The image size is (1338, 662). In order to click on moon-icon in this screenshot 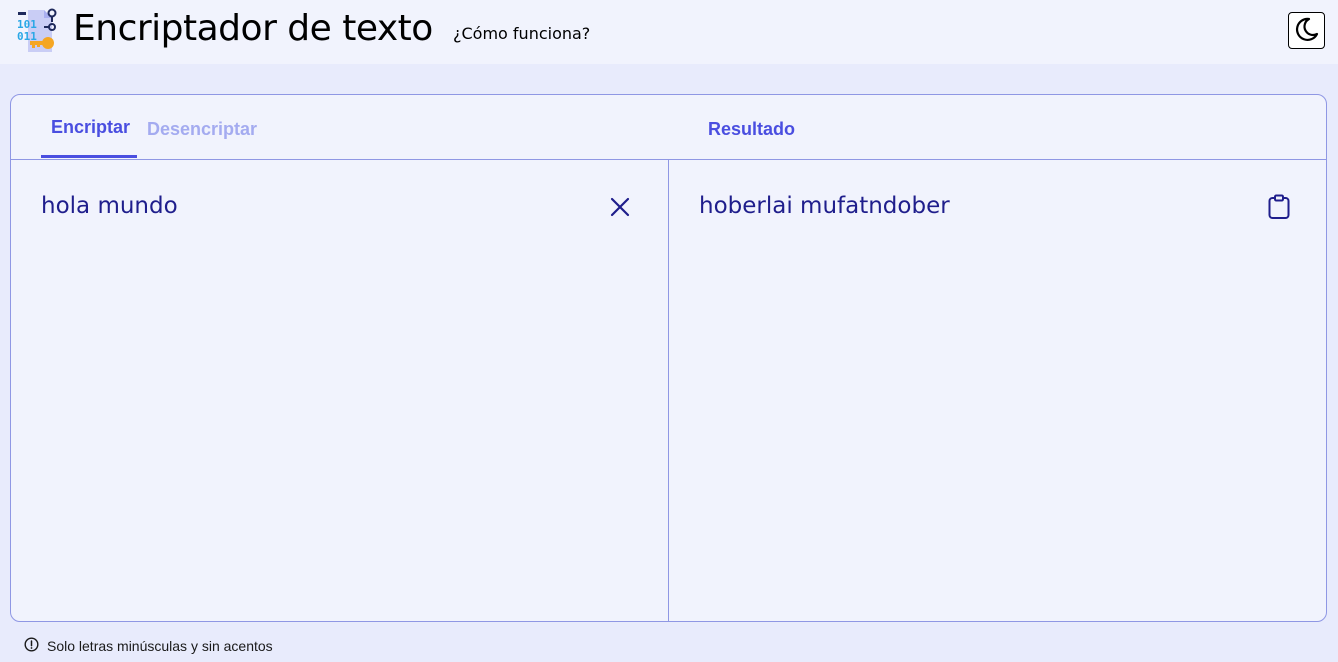, I will do `click(1307, 31)`.